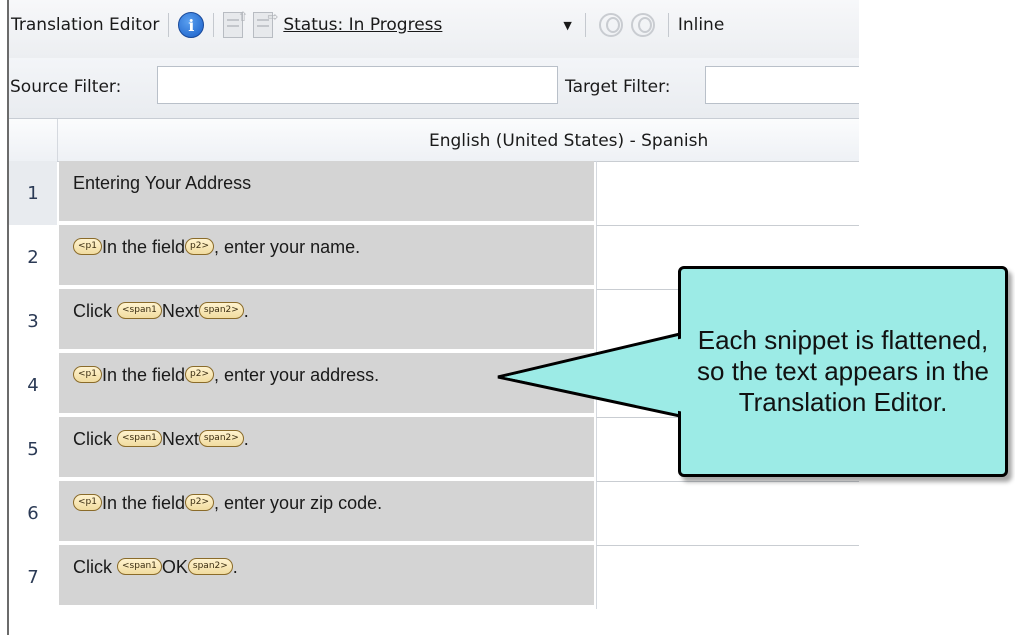 The height and width of the screenshot is (635, 1015). I want to click on row-number: 1, so click(33, 193).